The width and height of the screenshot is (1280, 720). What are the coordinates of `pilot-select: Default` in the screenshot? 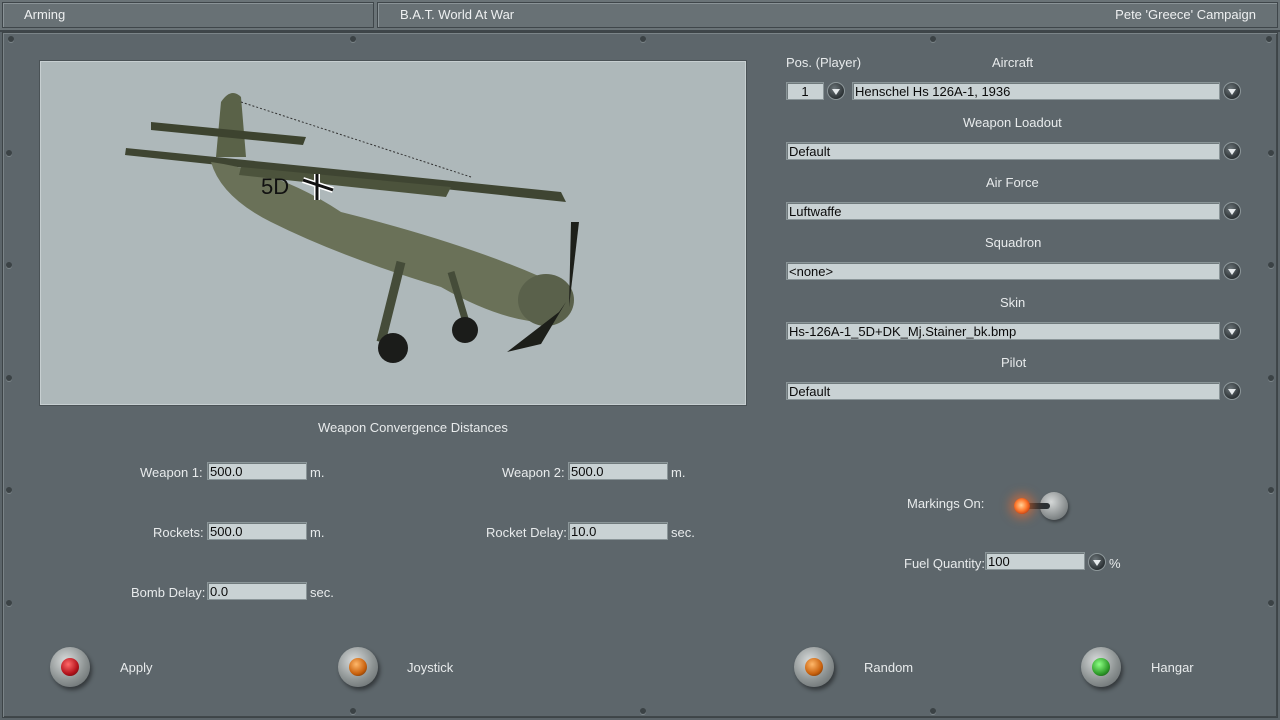 It's located at (1003, 391).